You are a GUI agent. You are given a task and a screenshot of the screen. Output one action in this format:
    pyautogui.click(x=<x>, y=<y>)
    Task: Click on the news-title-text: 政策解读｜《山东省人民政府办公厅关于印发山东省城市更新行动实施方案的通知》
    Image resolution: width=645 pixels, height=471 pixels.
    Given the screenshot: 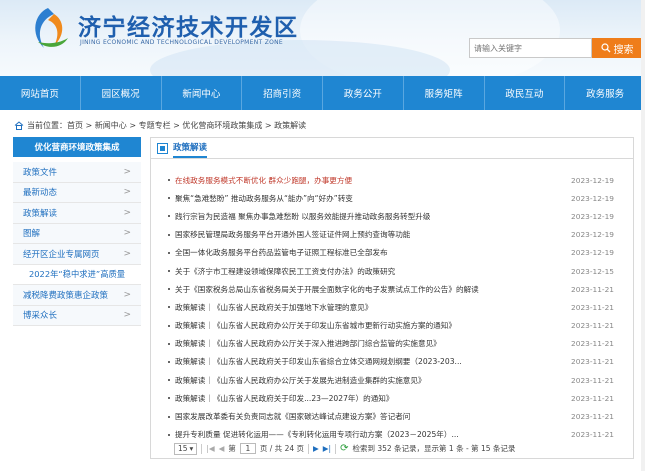 What is the action you would take?
    pyautogui.click(x=315, y=325)
    